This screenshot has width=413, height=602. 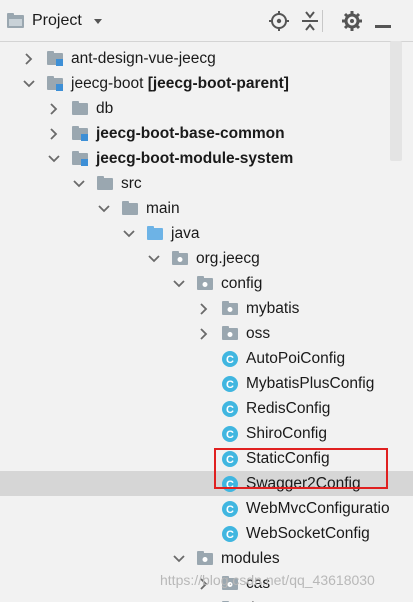 What do you see at coordinates (206, 108) in the screenshot?
I see `tree-row: db` at bounding box center [206, 108].